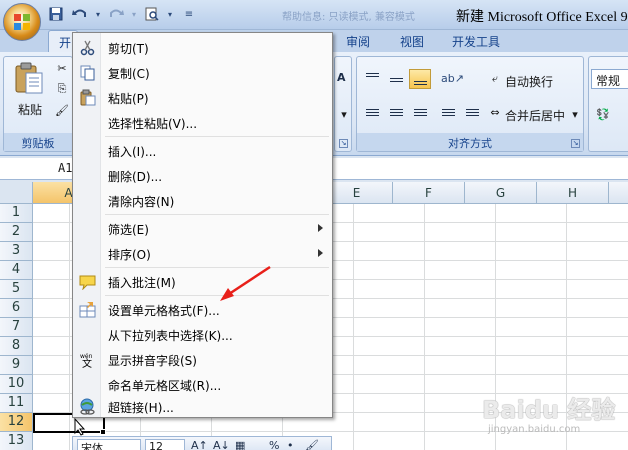 Image resolution: width=628 pixels, height=450 pixels. Describe the element at coordinates (476, 41) in the screenshot. I see `tab-developer: 开发工具` at that location.